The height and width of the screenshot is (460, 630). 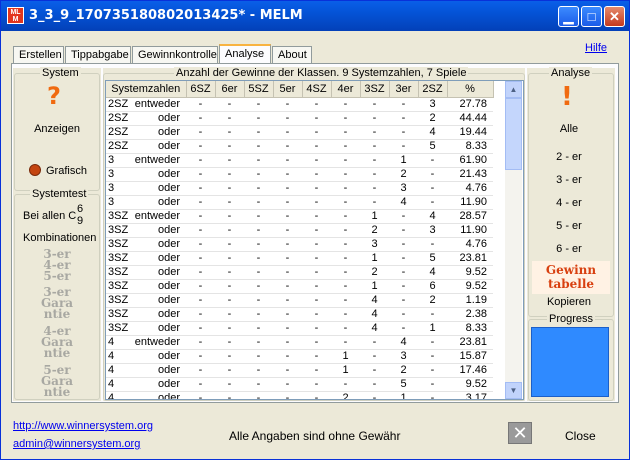 What do you see at coordinates (470, 356) in the screenshot?
I see `table-cell: 15.87` at bounding box center [470, 356].